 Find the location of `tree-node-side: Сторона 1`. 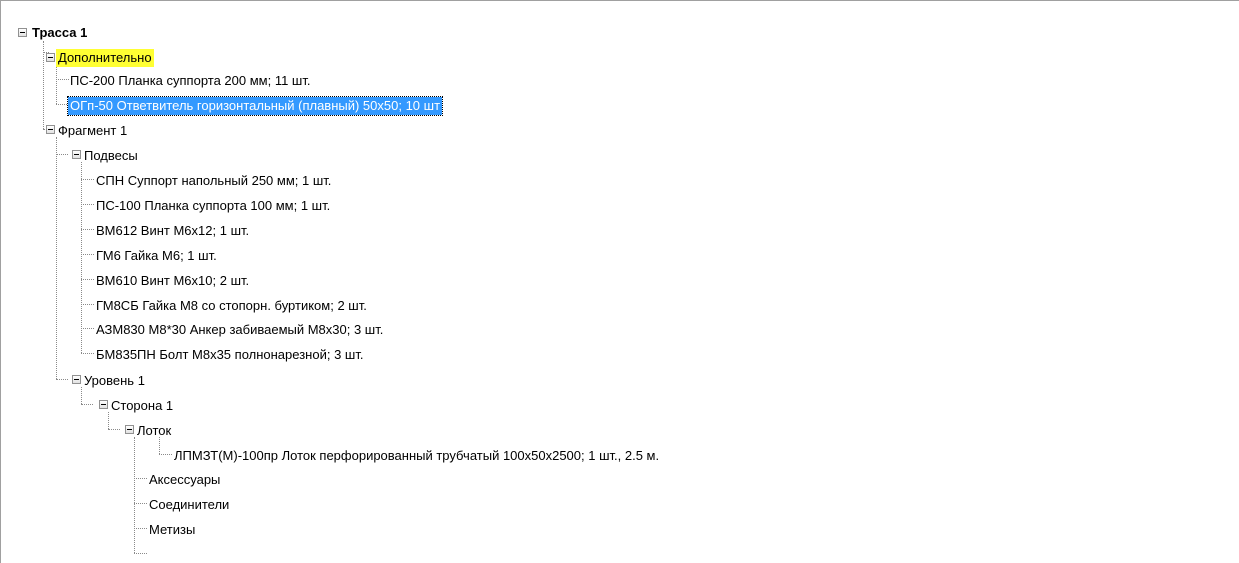

tree-node-side: Сторона 1 is located at coordinates (142, 406).